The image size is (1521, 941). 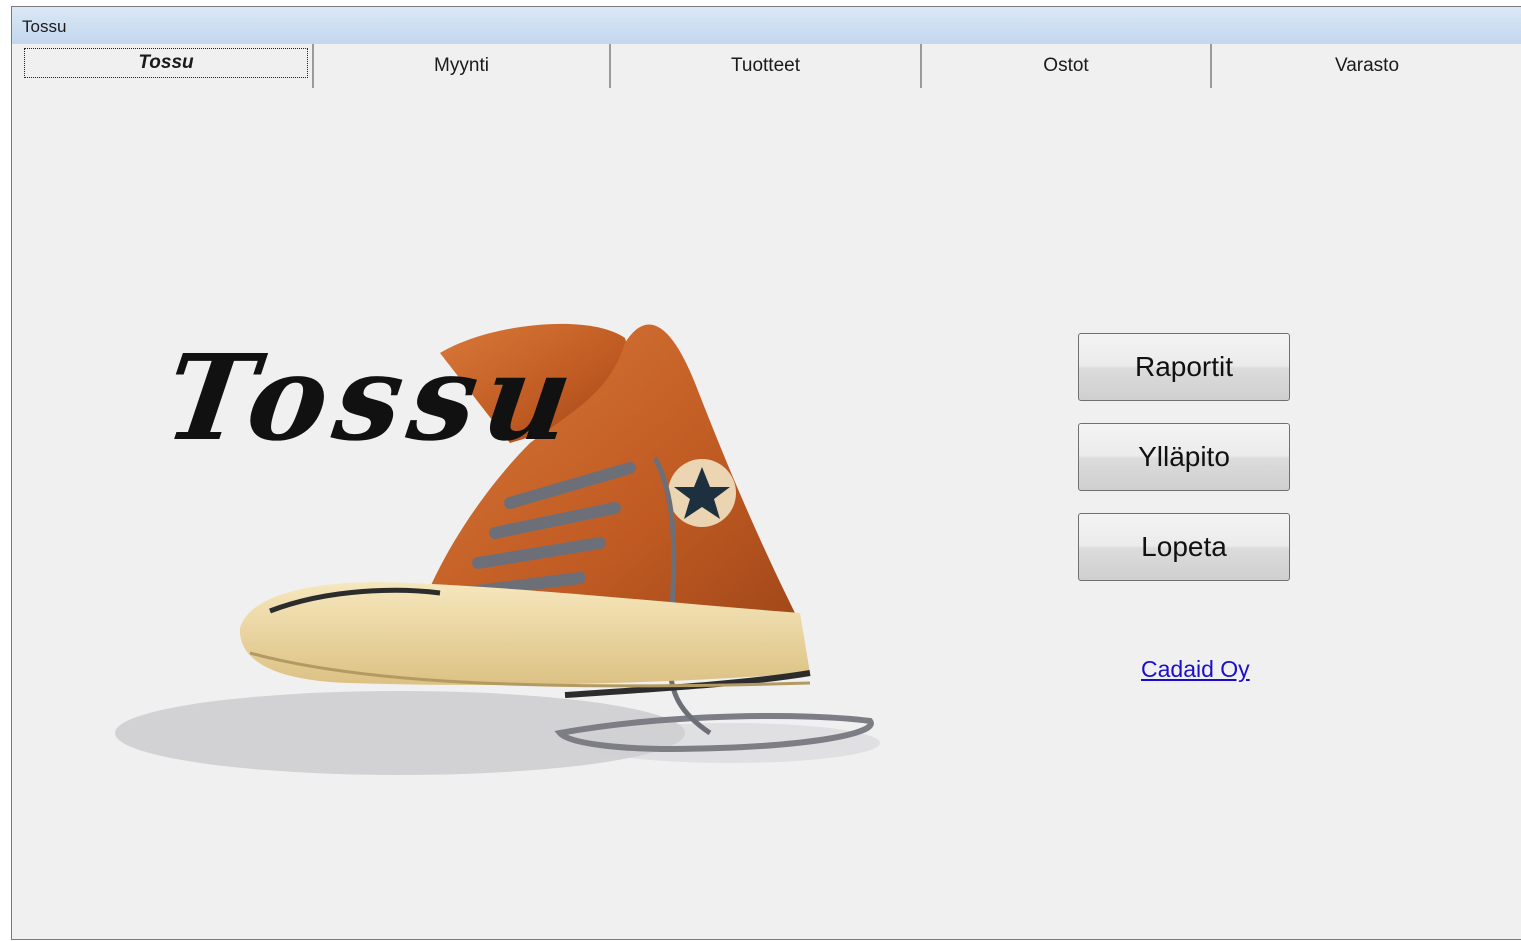 What do you see at coordinates (44, 26) in the screenshot?
I see `window-title: Tossu` at bounding box center [44, 26].